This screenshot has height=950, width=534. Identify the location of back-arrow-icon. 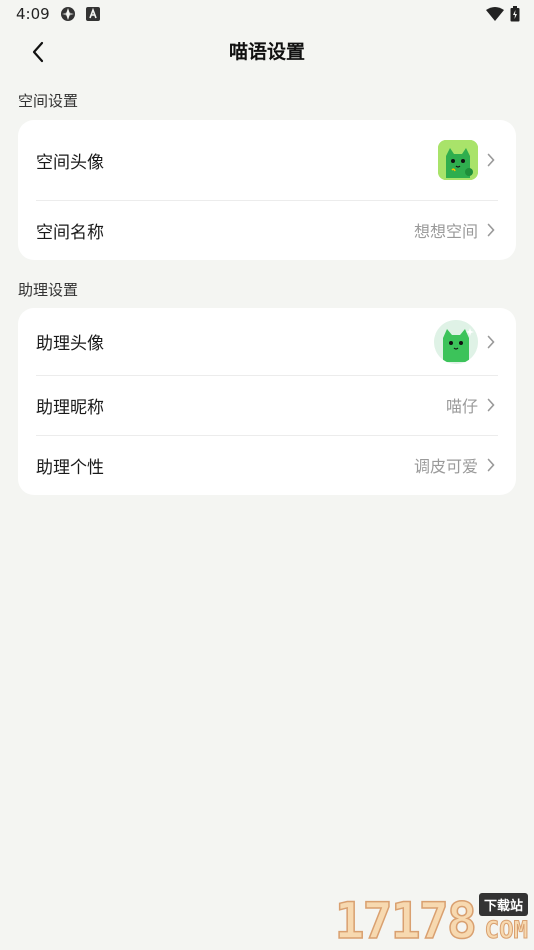
(38, 52).